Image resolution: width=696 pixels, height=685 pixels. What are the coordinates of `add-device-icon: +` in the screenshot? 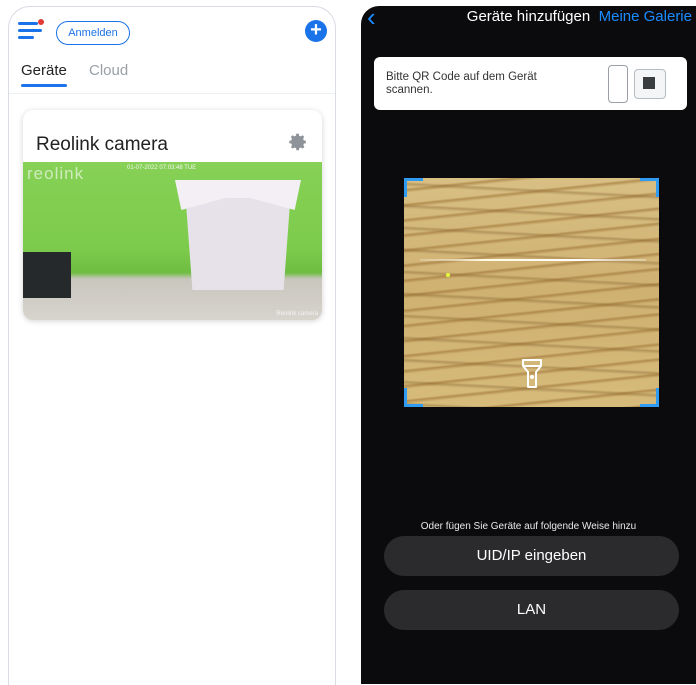 It's located at (316, 31).